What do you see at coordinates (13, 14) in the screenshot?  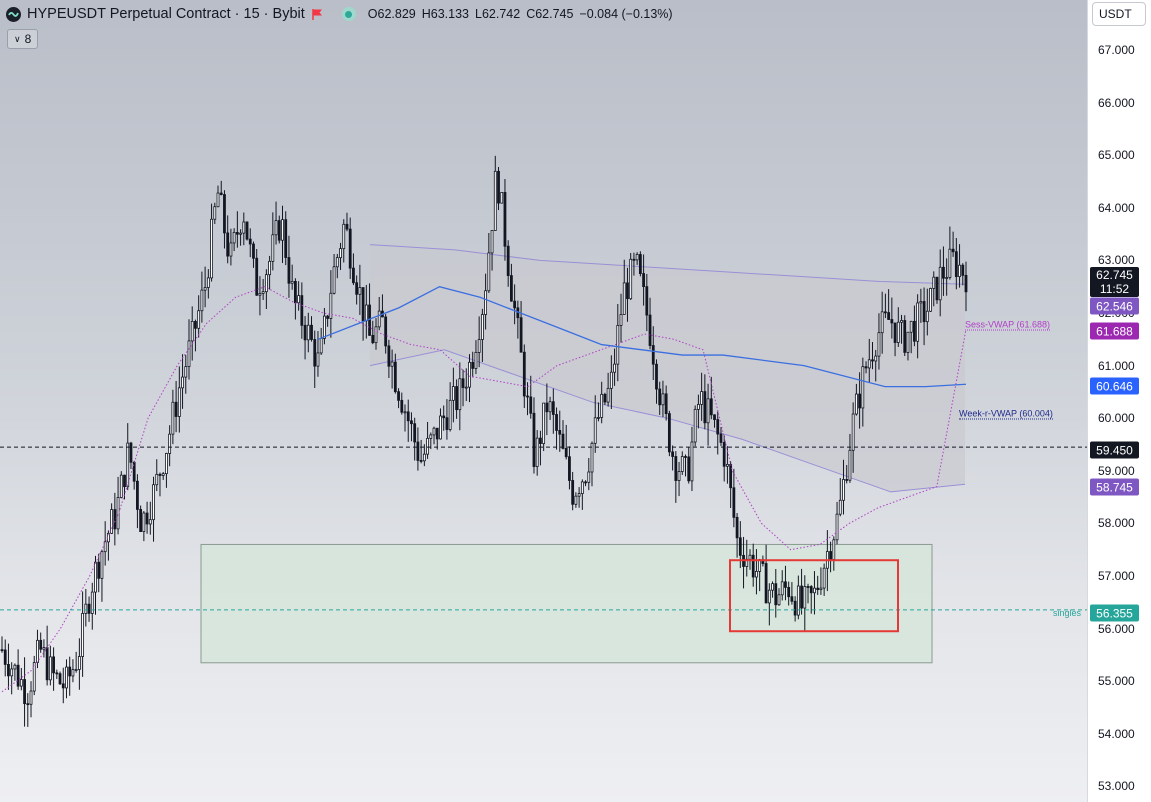 I see `exchange-logo-icon` at bounding box center [13, 14].